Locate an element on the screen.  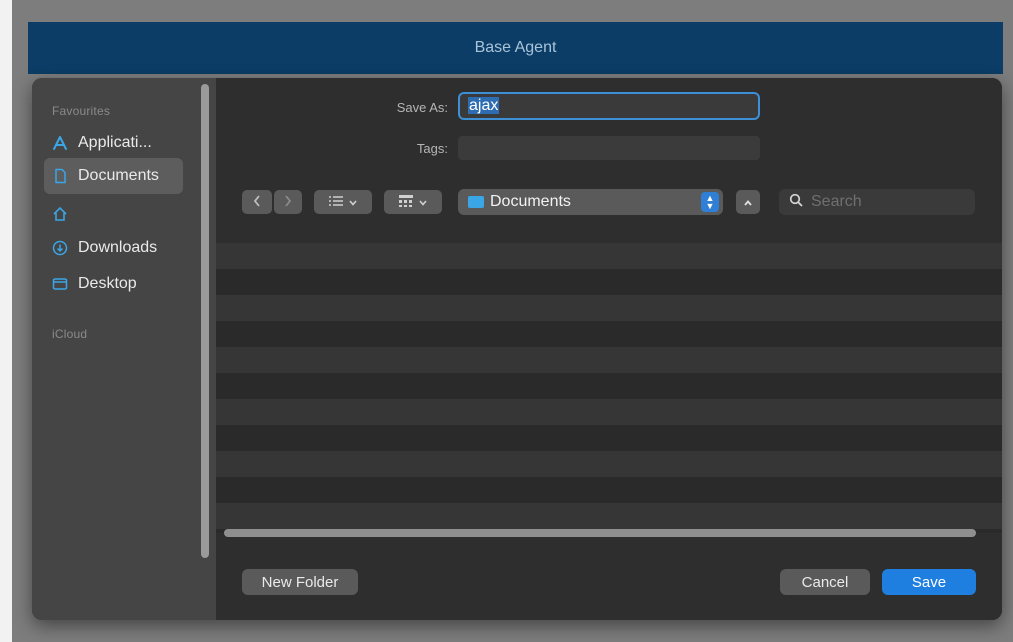
search-field: Search is located at coordinates (877, 202).